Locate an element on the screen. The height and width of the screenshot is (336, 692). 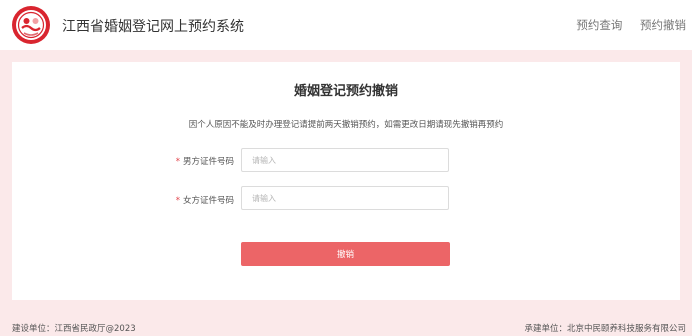
logo-icon is located at coordinates (31, 25).